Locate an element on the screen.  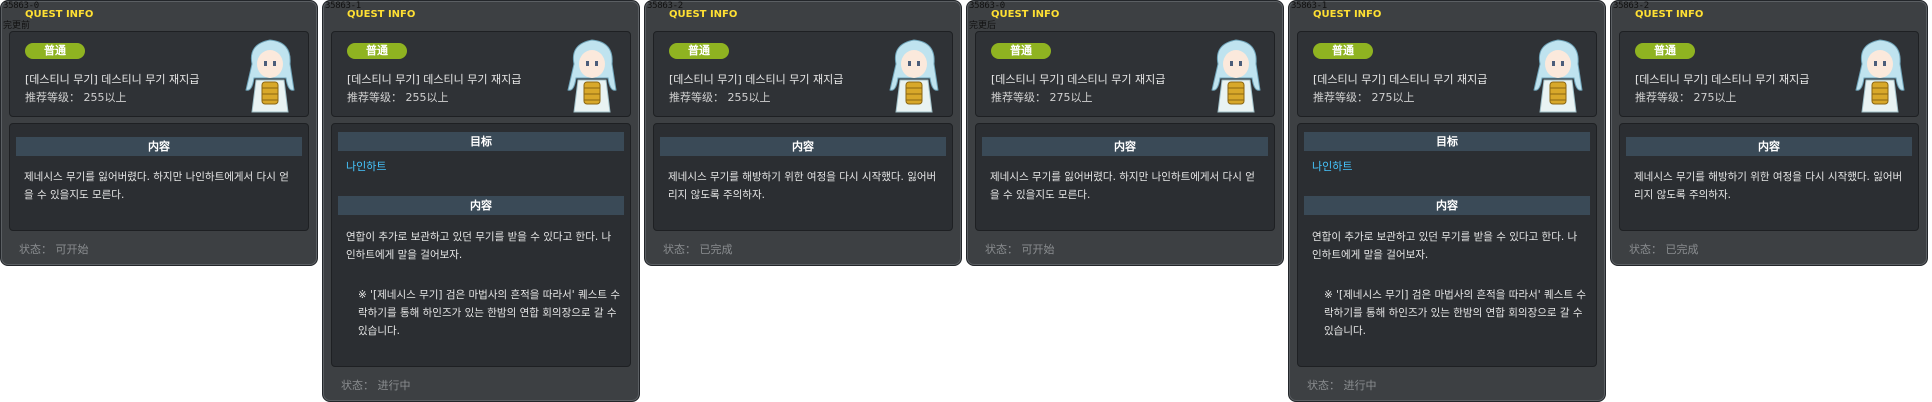
version-note: 完更后 is located at coordinates (983, 26).